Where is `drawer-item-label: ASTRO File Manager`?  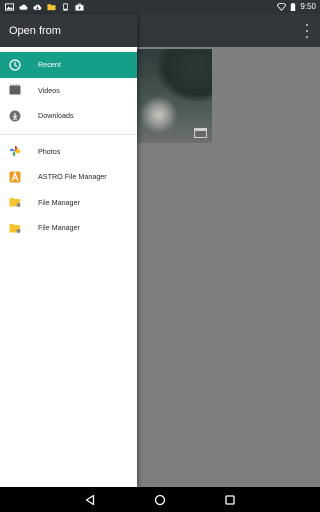
drawer-item-label: ASTRO File Manager is located at coordinates (72, 177).